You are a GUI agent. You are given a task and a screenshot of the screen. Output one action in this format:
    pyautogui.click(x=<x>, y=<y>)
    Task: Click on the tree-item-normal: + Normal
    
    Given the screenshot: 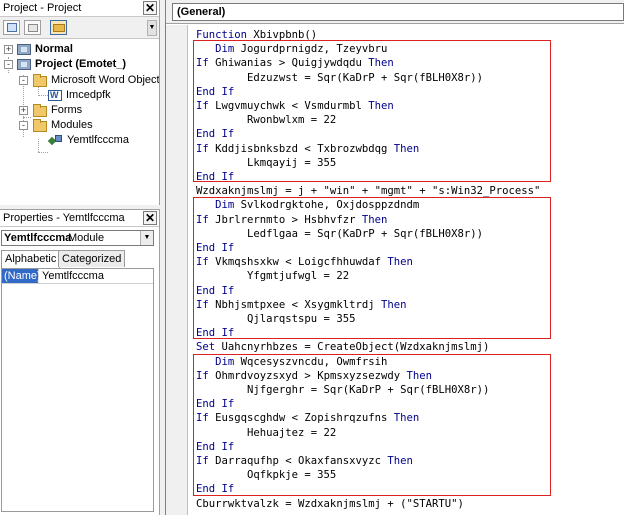 What is the action you would take?
    pyautogui.click(x=79, y=49)
    